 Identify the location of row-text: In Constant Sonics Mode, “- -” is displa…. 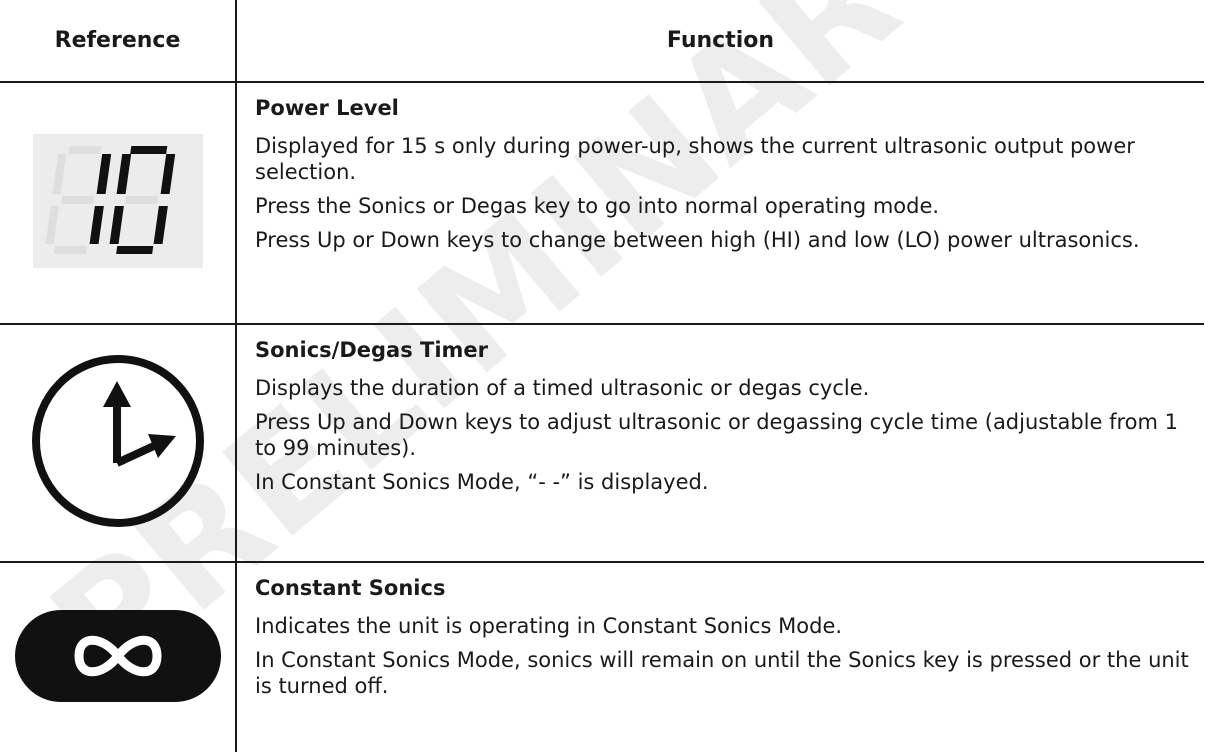
(482, 482).